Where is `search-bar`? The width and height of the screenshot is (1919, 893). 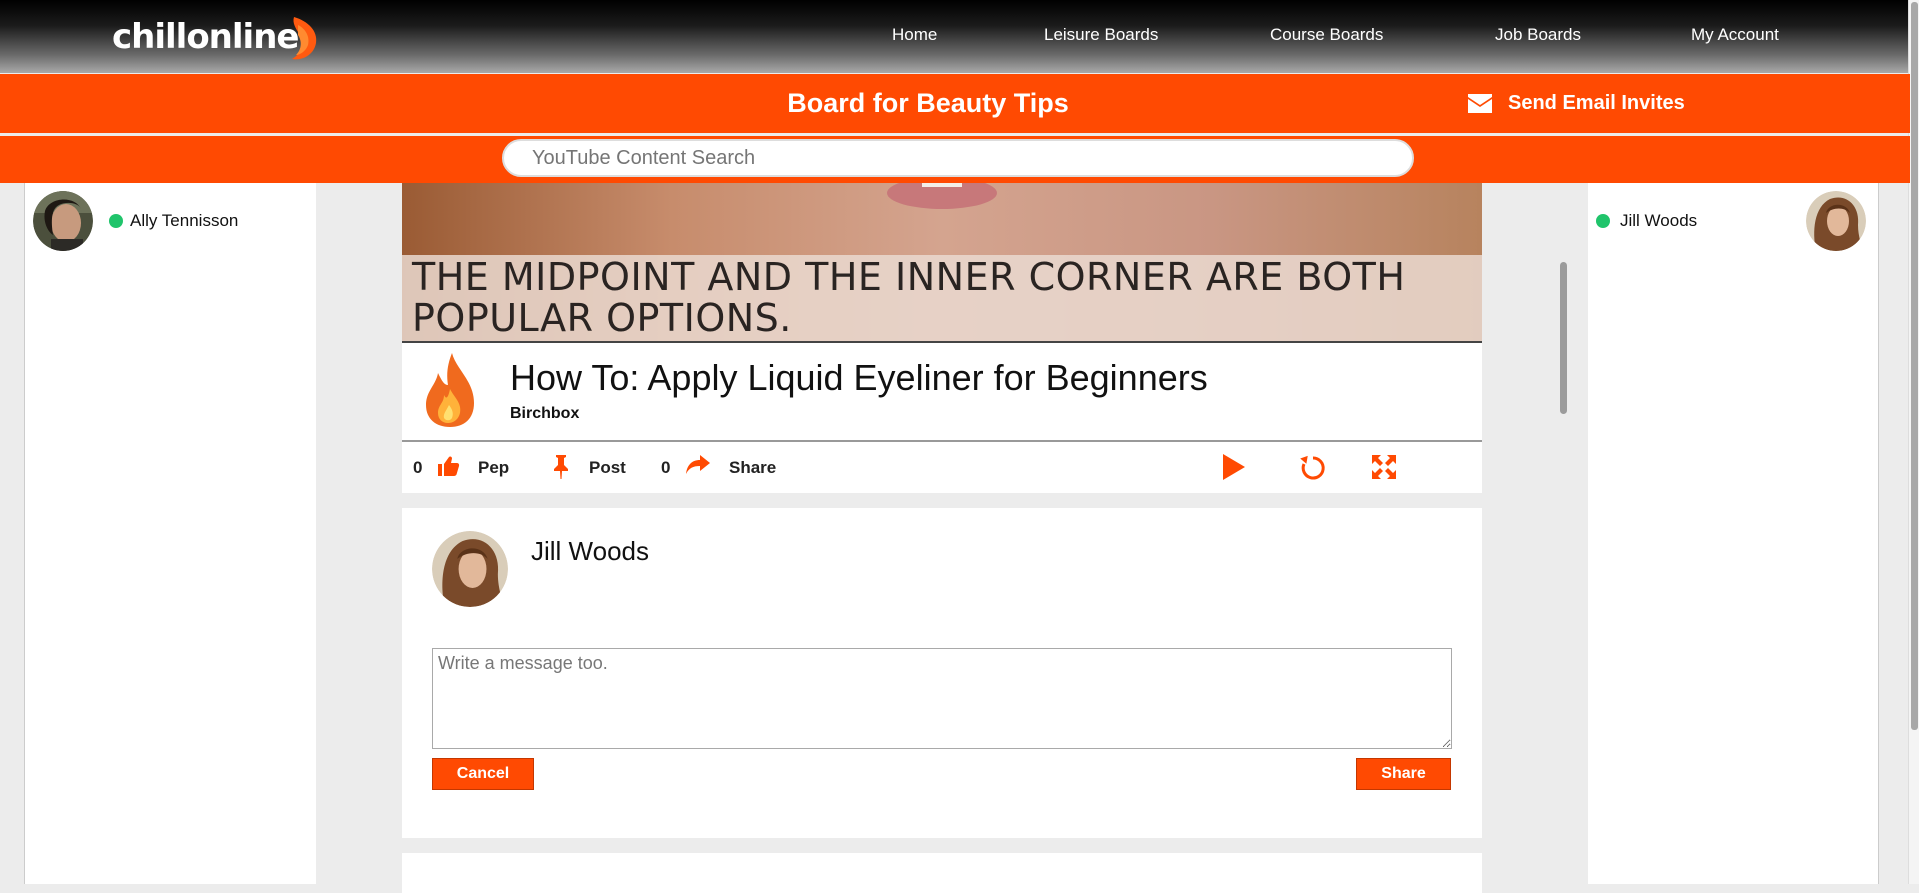 search-bar is located at coordinates (955, 159).